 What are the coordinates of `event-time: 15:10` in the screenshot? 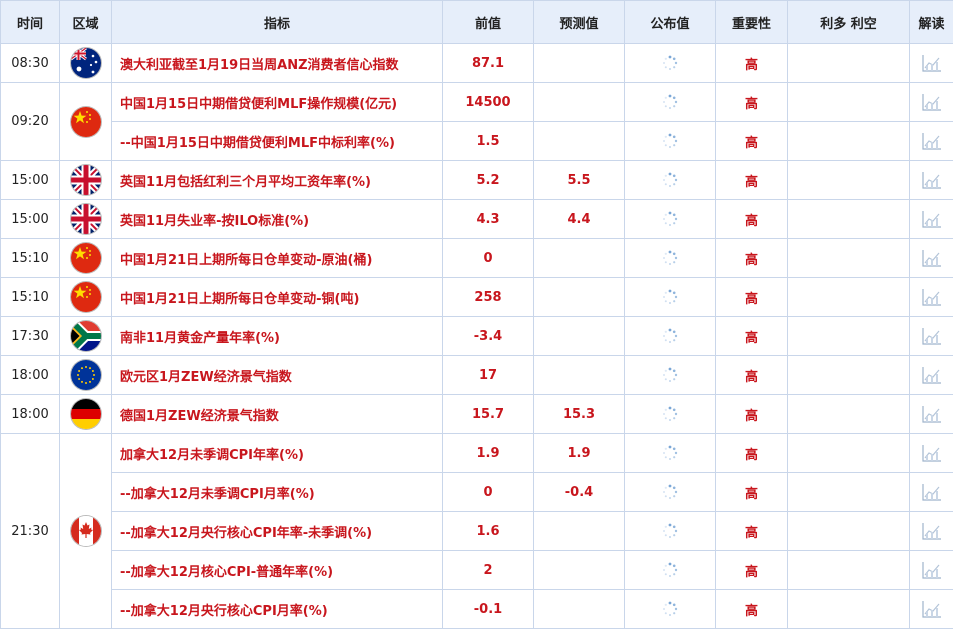 It's located at (30, 297).